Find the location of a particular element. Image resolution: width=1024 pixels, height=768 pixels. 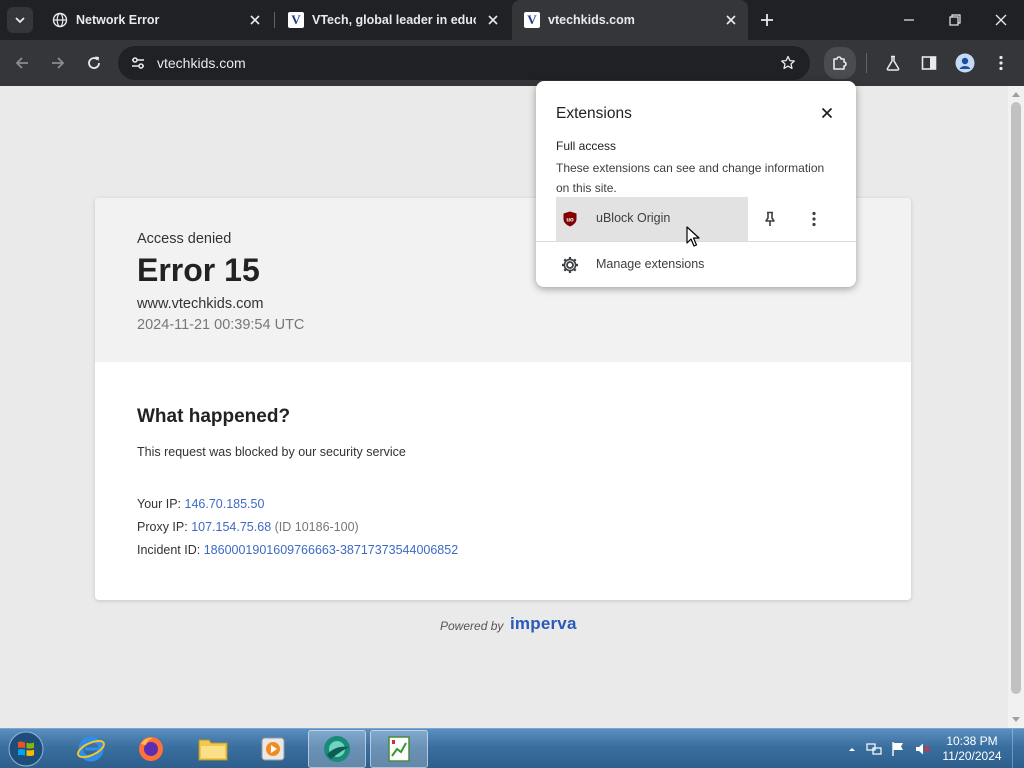

pin-extension-button is located at coordinates (770, 219).